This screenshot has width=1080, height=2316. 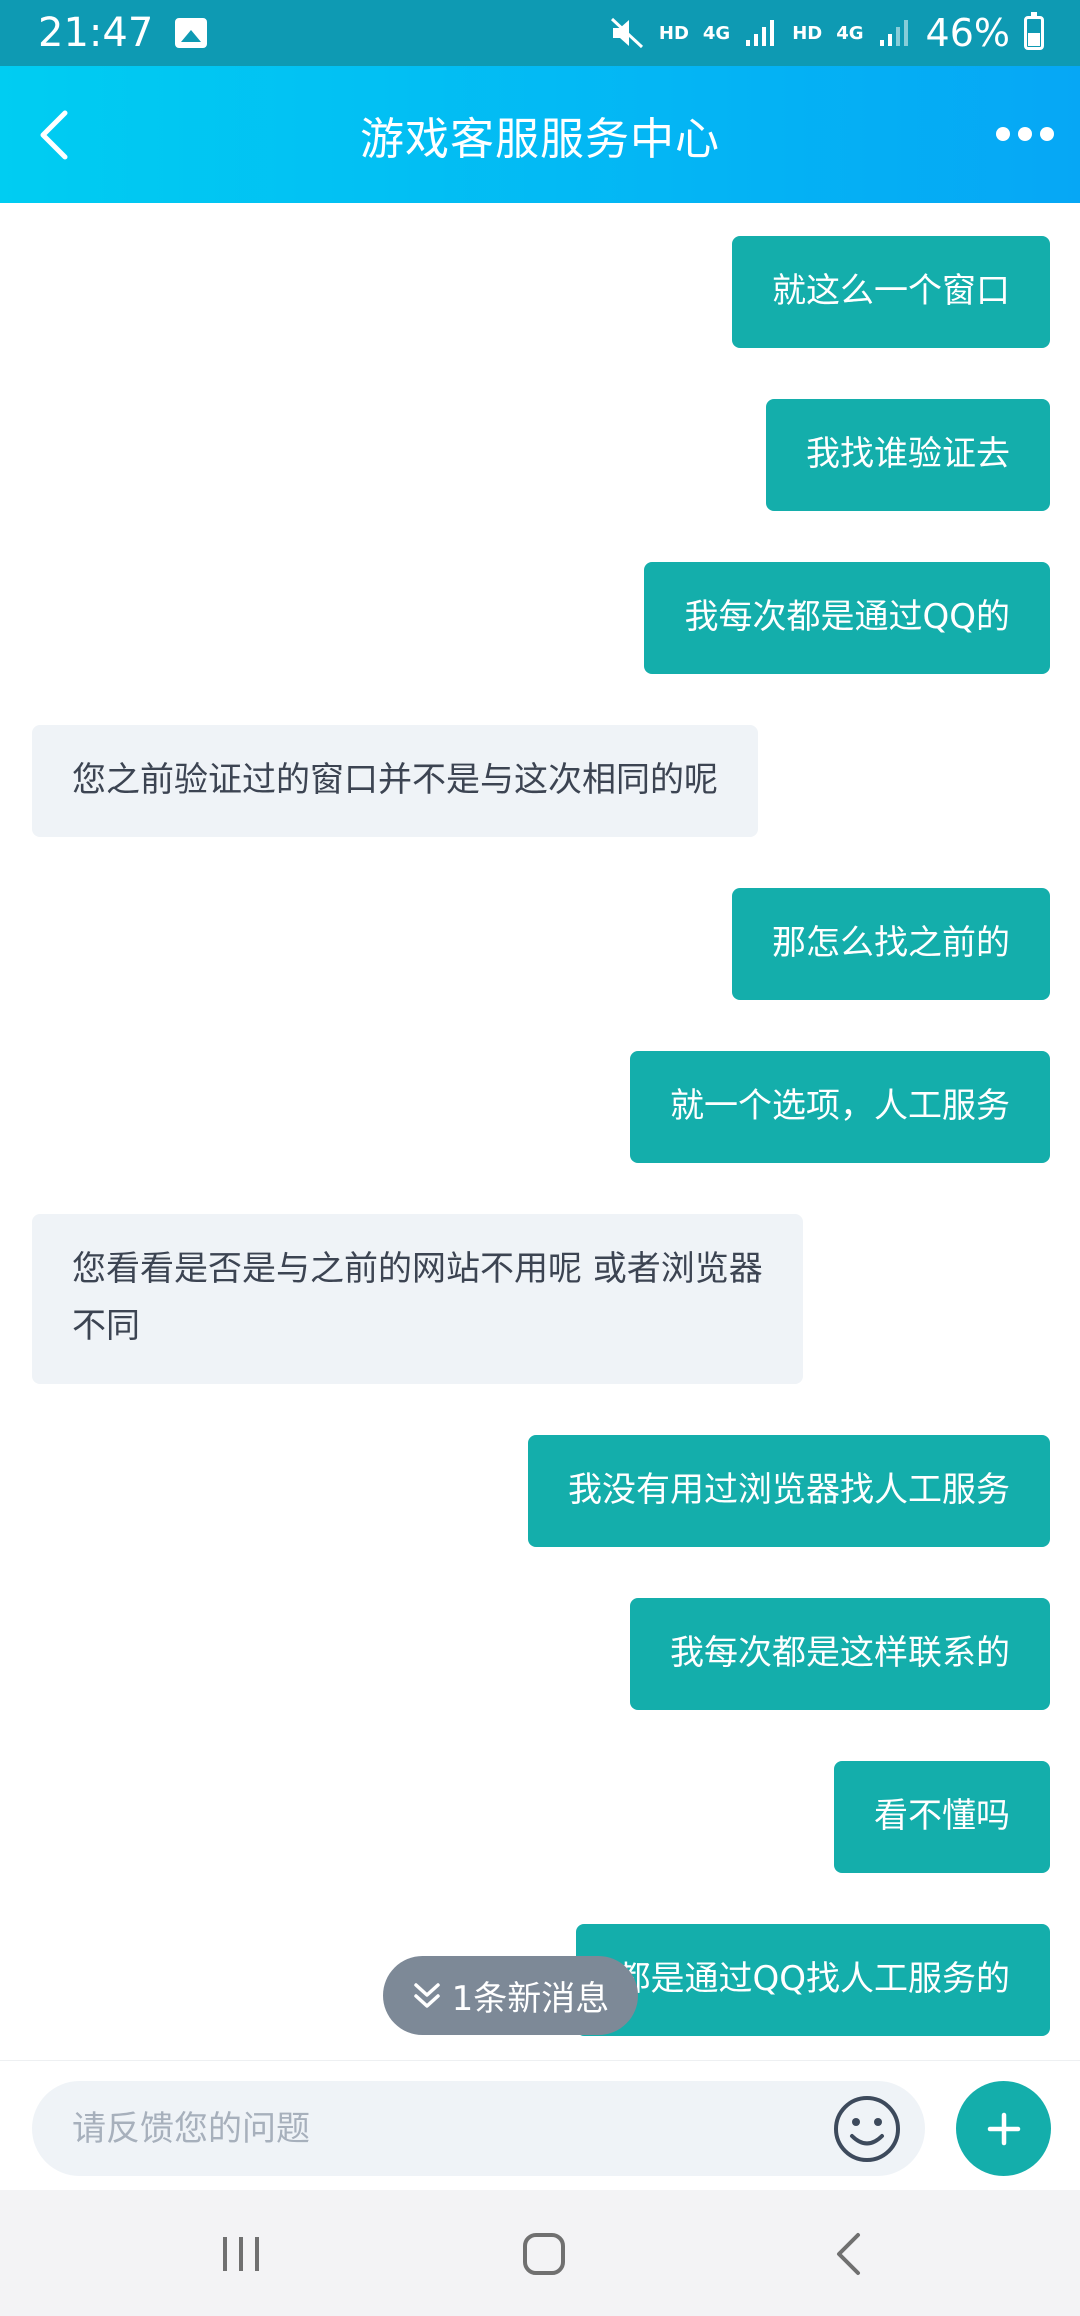 What do you see at coordinates (673, 33) in the screenshot?
I see `network-hd-label-1: HD` at bounding box center [673, 33].